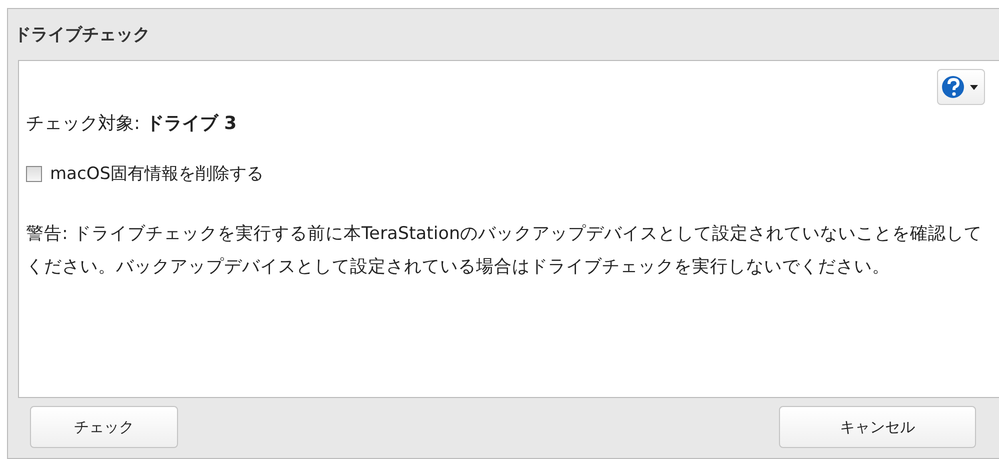 Image resolution: width=999 pixels, height=459 pixels. Describe the element at coordinates (877, 427) in the screenshot. I see `cancel-button: キャンセル` at that location.